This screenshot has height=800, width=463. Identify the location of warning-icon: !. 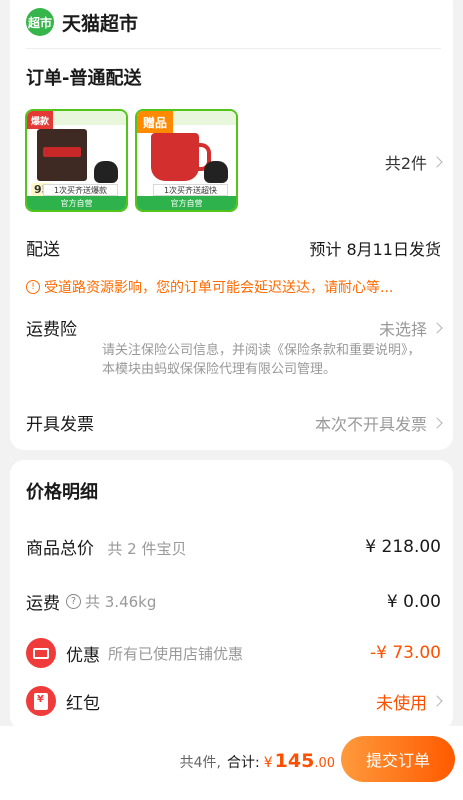
(33, 287).